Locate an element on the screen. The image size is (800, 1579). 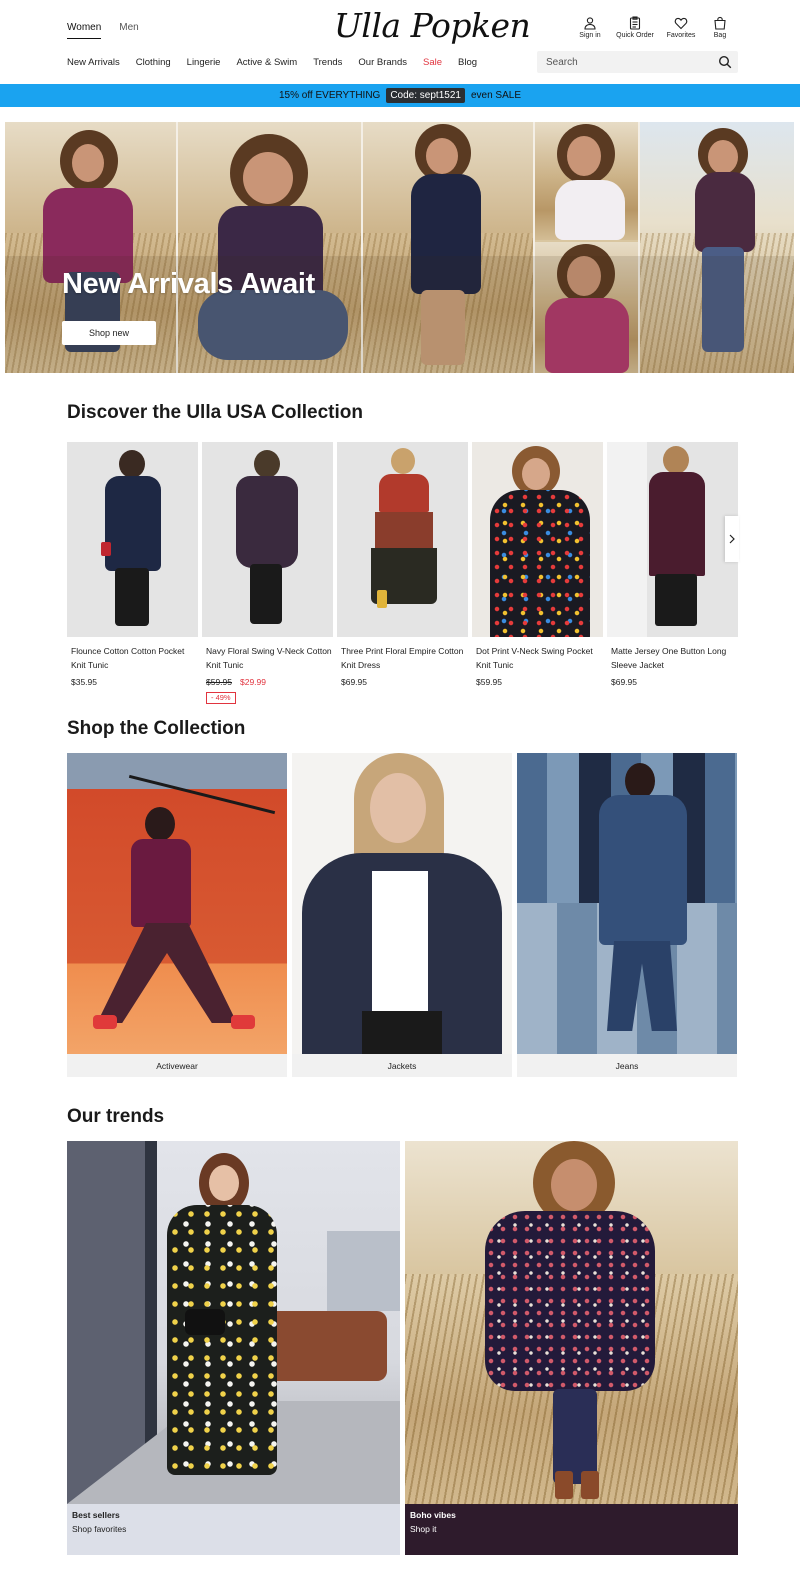
product-price-sale: $29.99 is located at coordinates (253, 682).